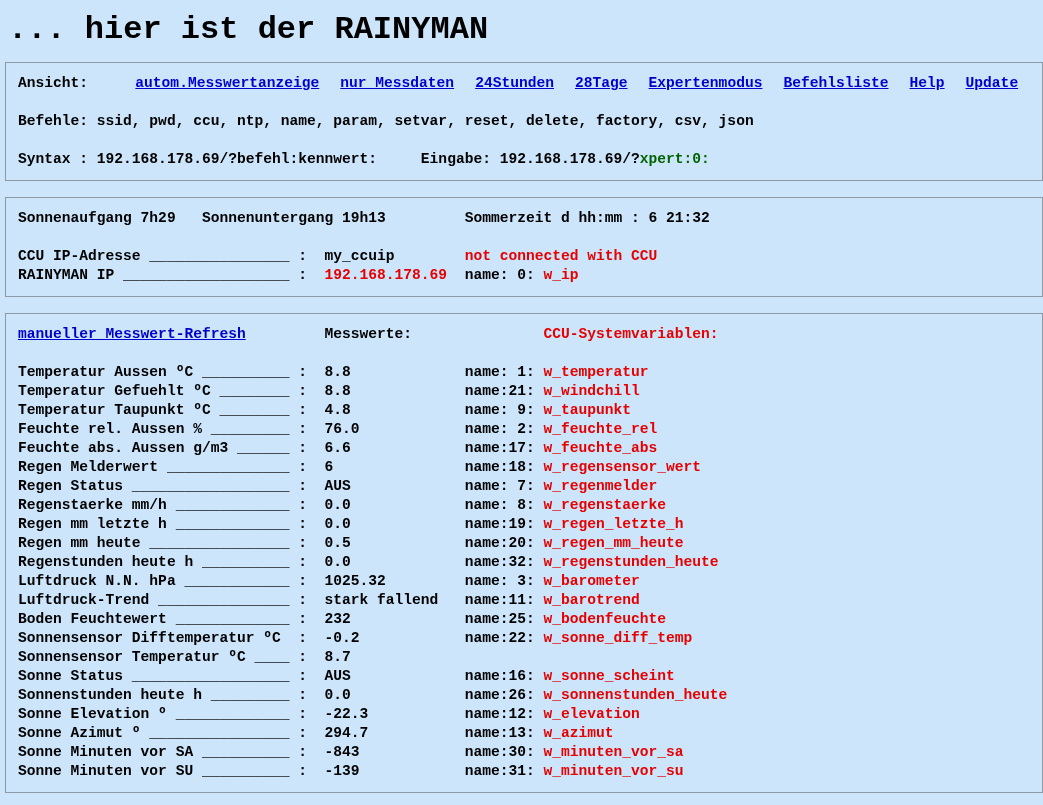  What do you see at coordinates (601, 83) in the screenshot?
I see `nav-link: 28Tage` at bounding box center [601, 83].